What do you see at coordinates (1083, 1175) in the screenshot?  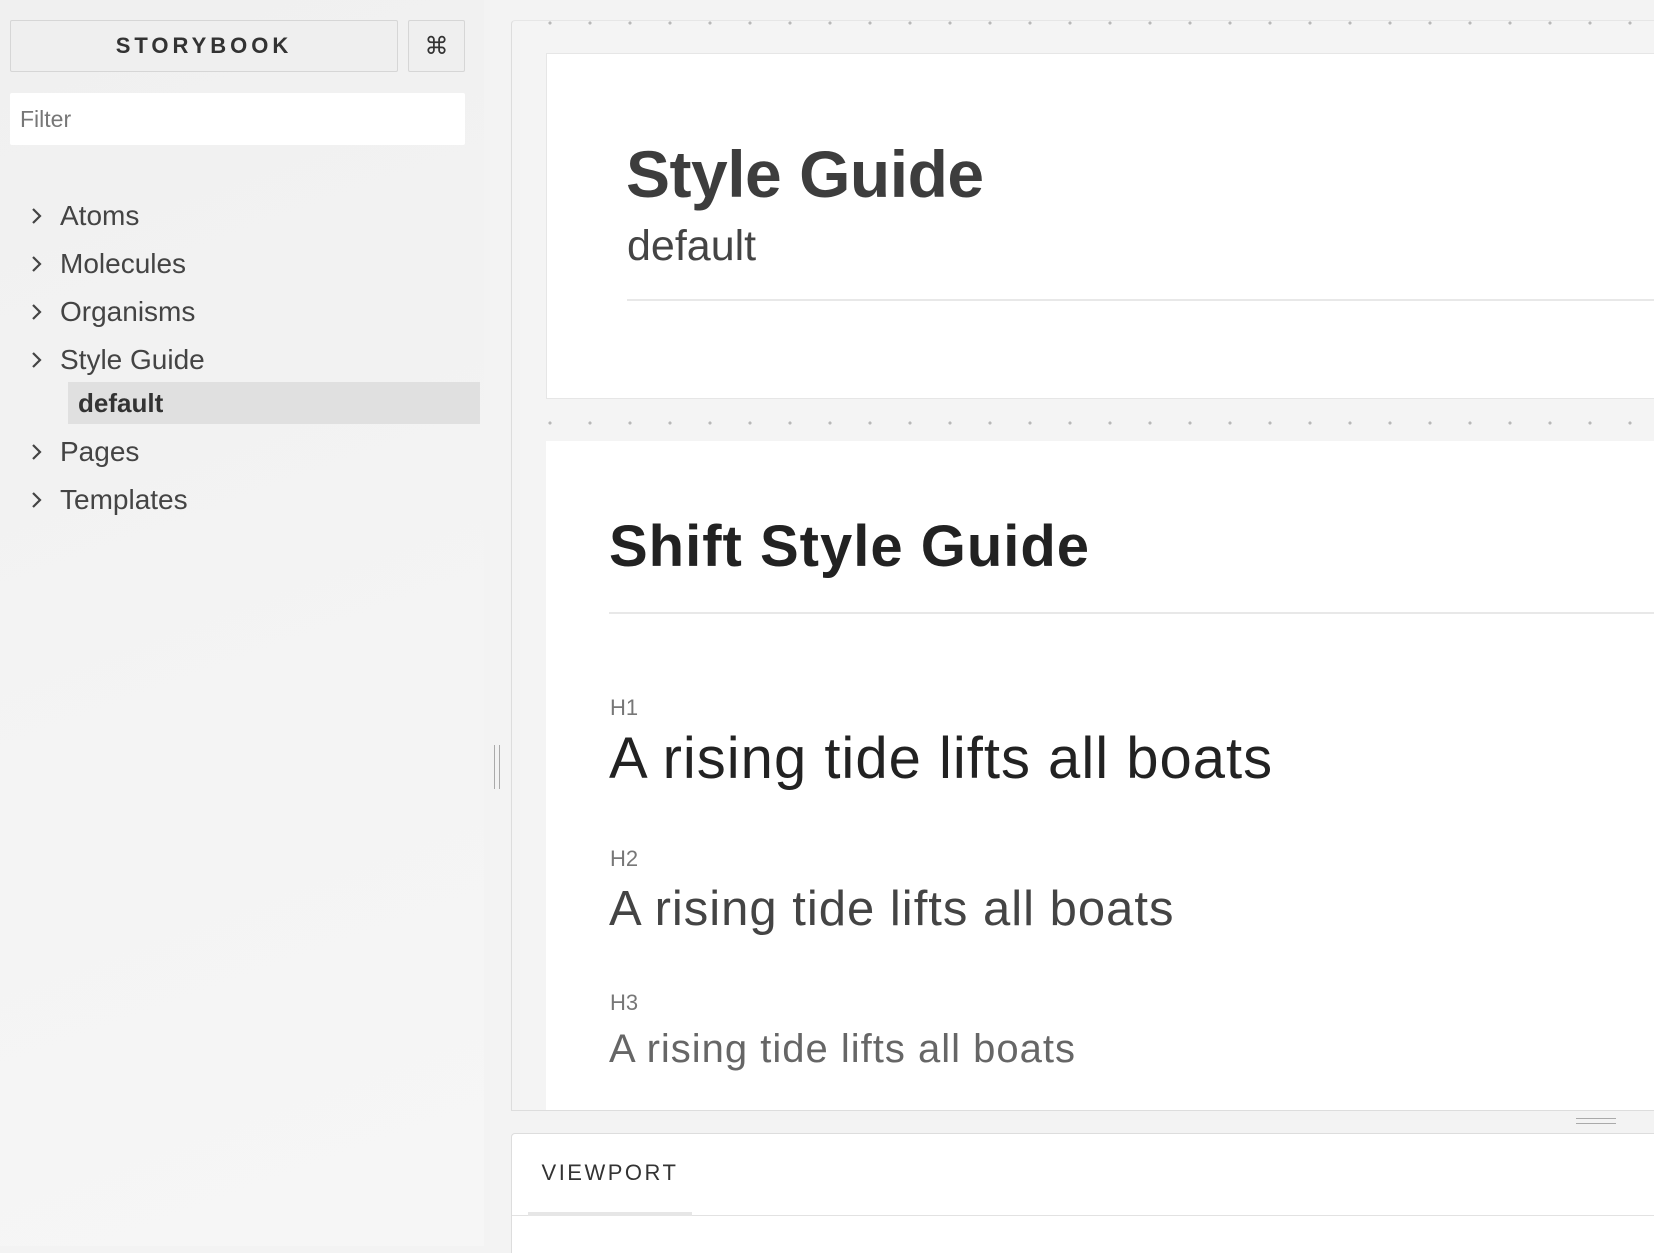 I see `addons-tab-bar: VIEWPORT` at bounding box center [1083, 1175].